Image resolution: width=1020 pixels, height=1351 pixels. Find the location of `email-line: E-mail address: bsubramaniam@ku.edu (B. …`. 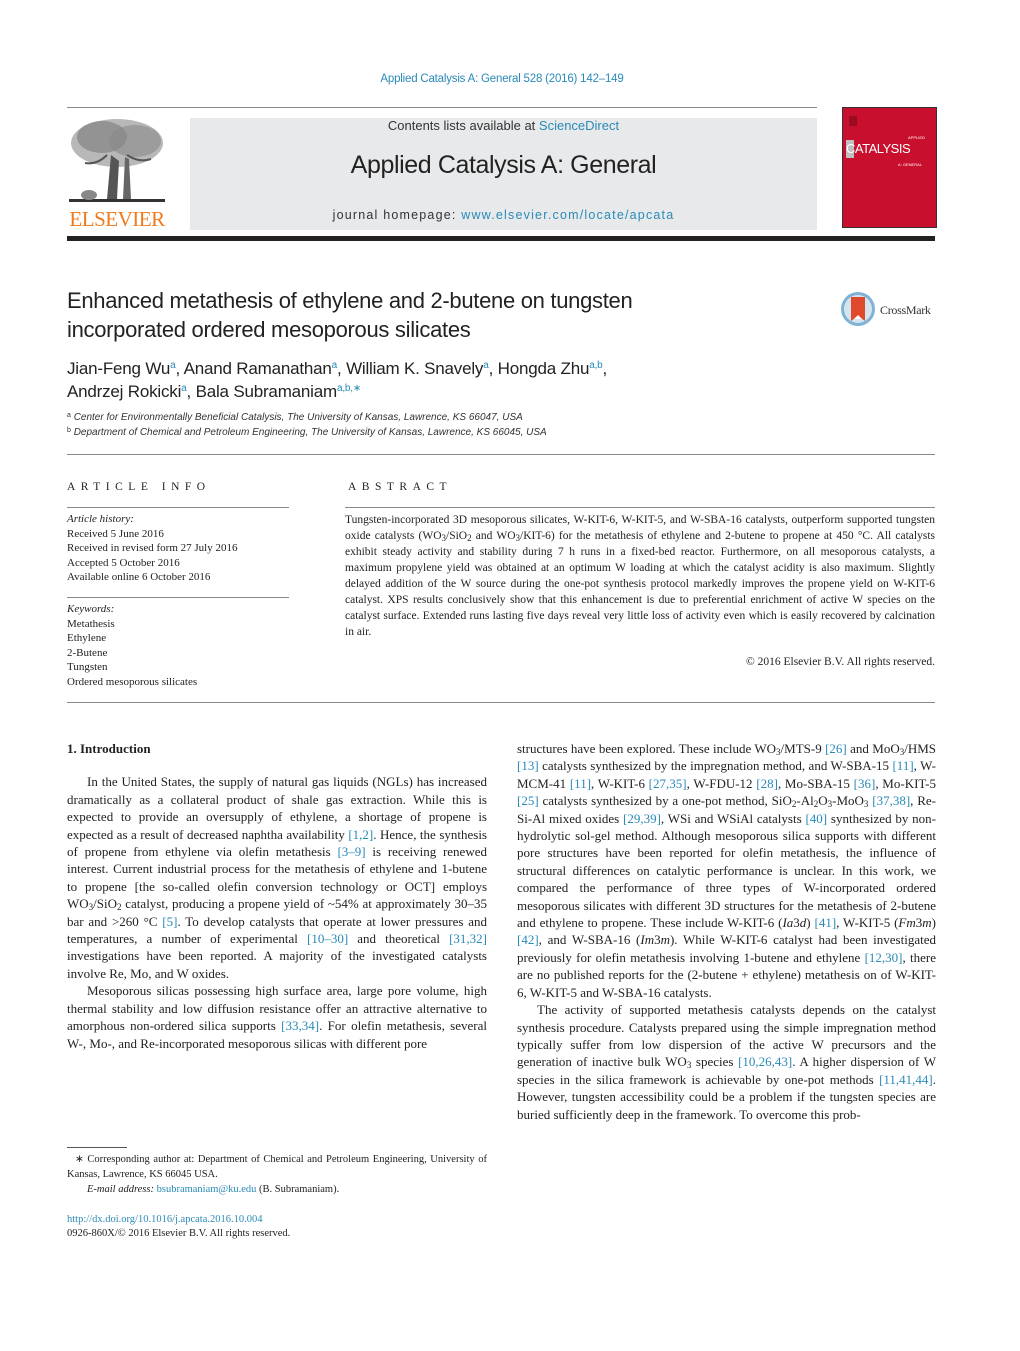

email-line: E-mail address: bsubramaniam@ku.edu (B. … is located at coordinates (277, 1189).